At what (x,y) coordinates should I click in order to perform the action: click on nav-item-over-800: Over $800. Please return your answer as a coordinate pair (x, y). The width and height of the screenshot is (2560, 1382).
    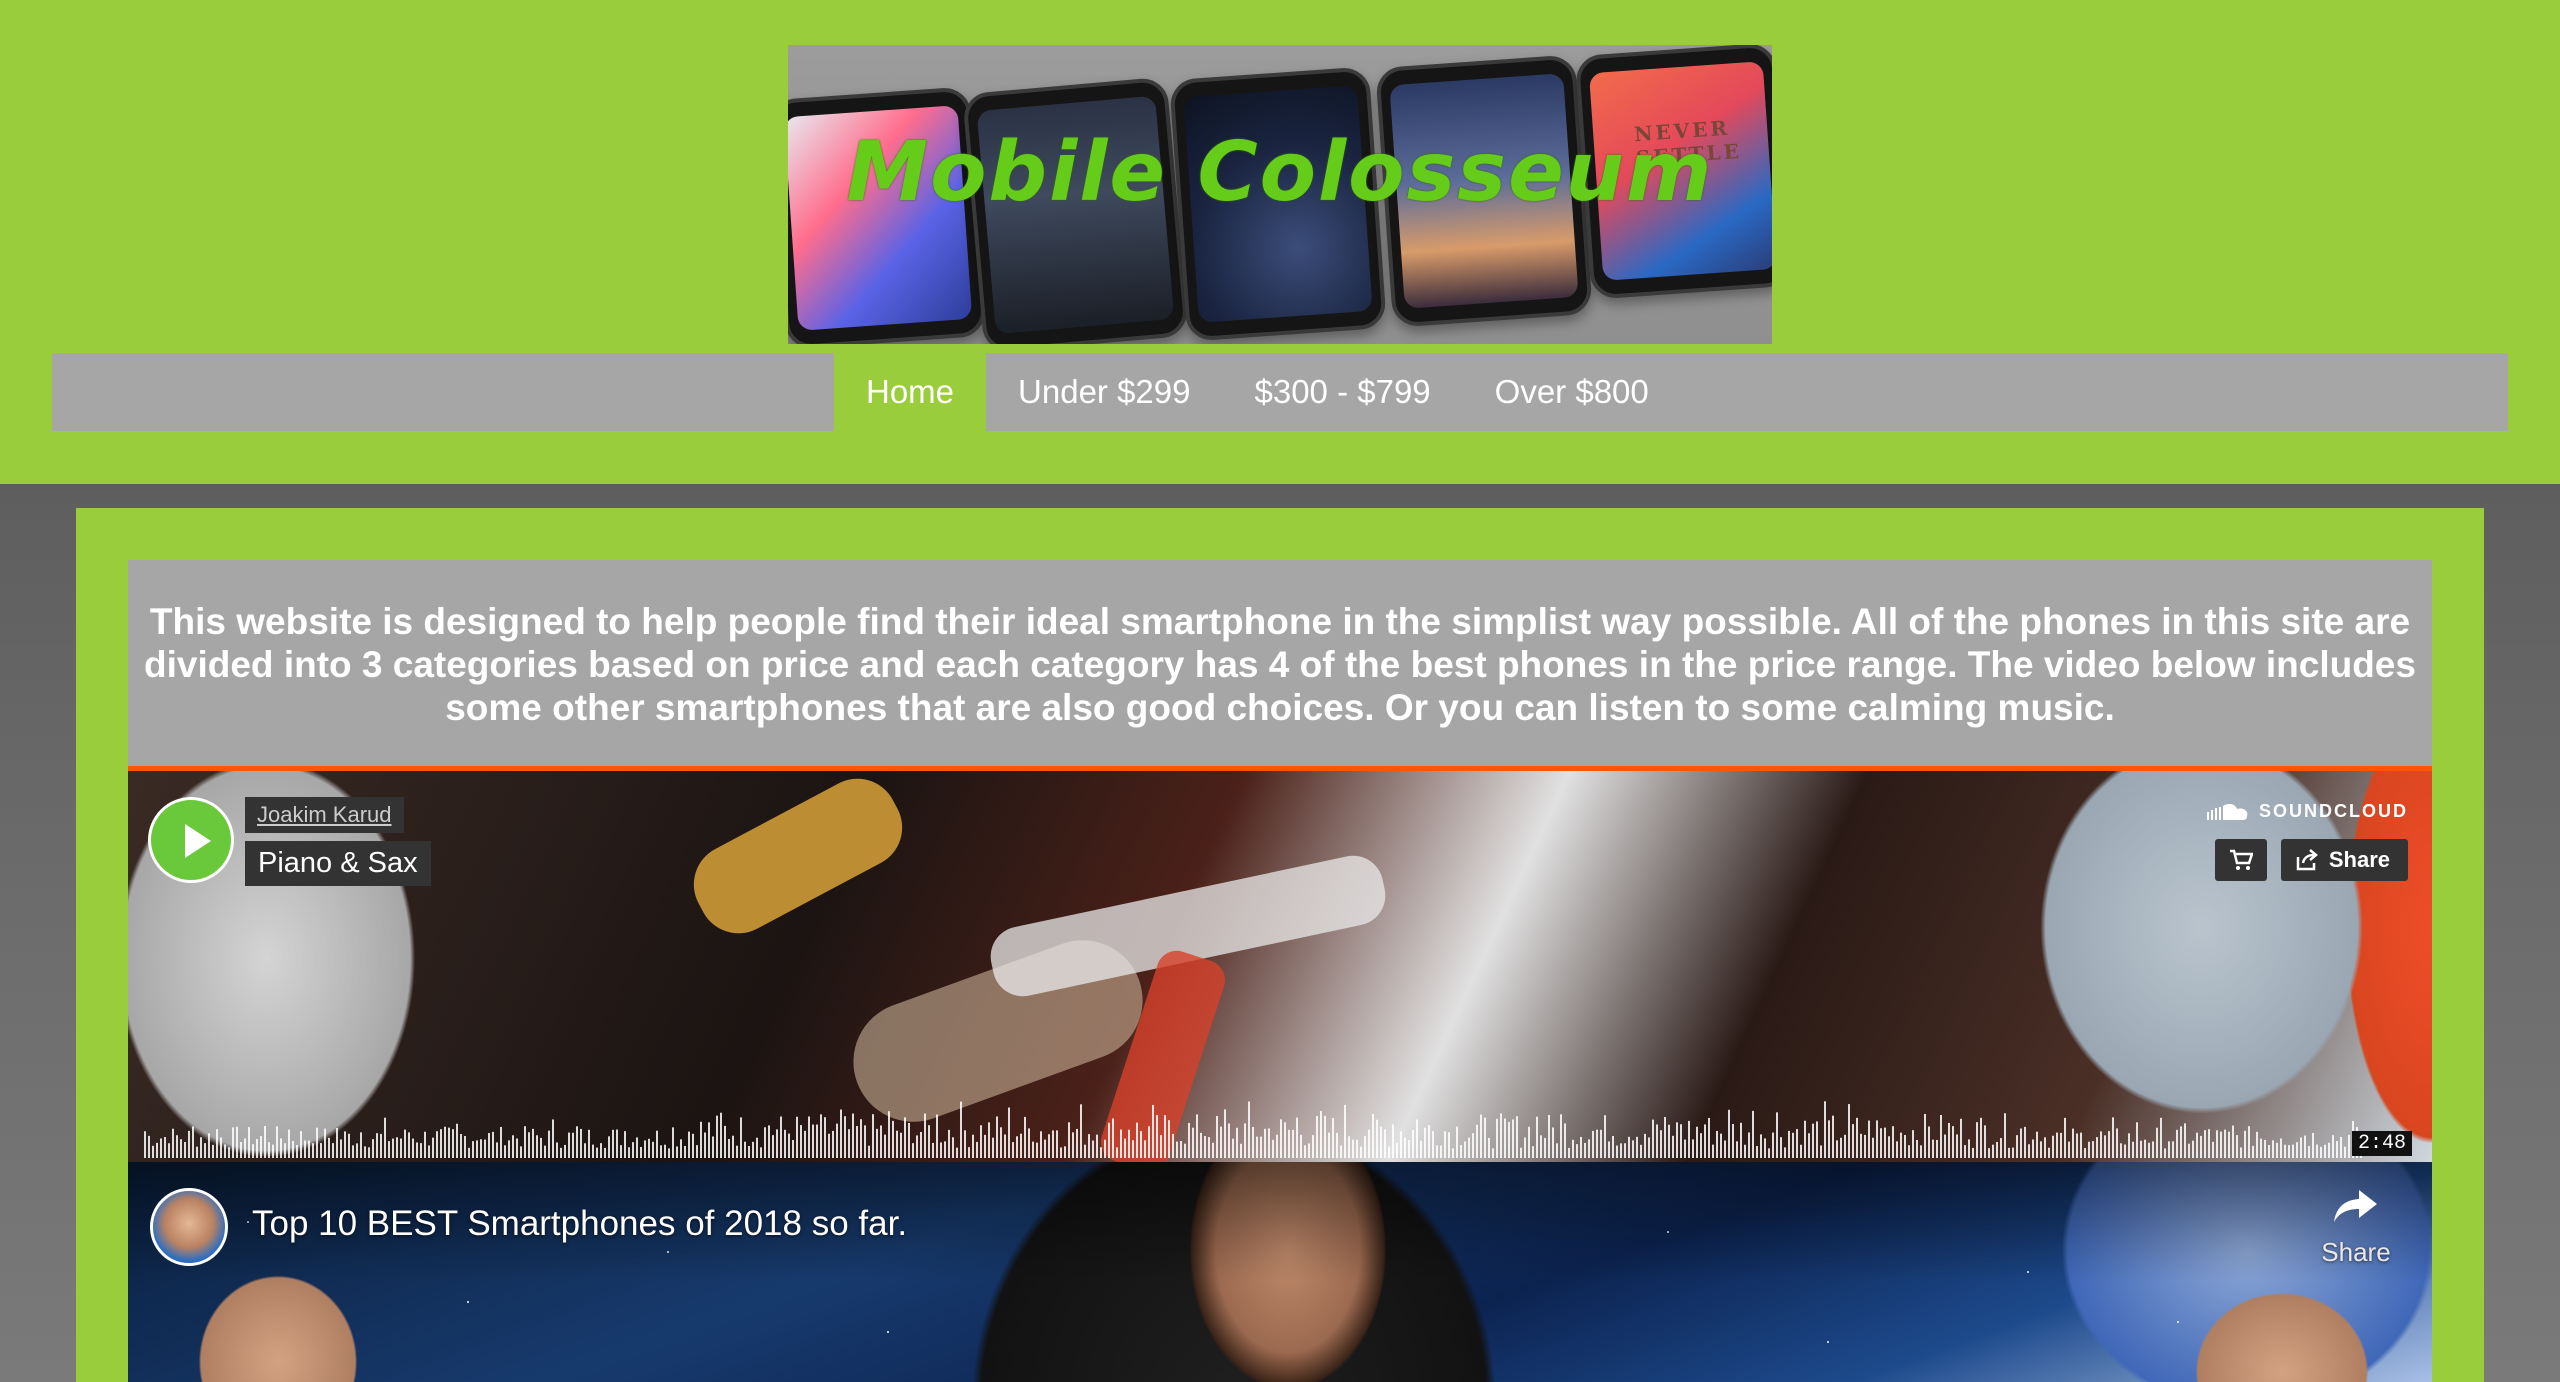
    Looking at the image, I should click on (1572, 392).